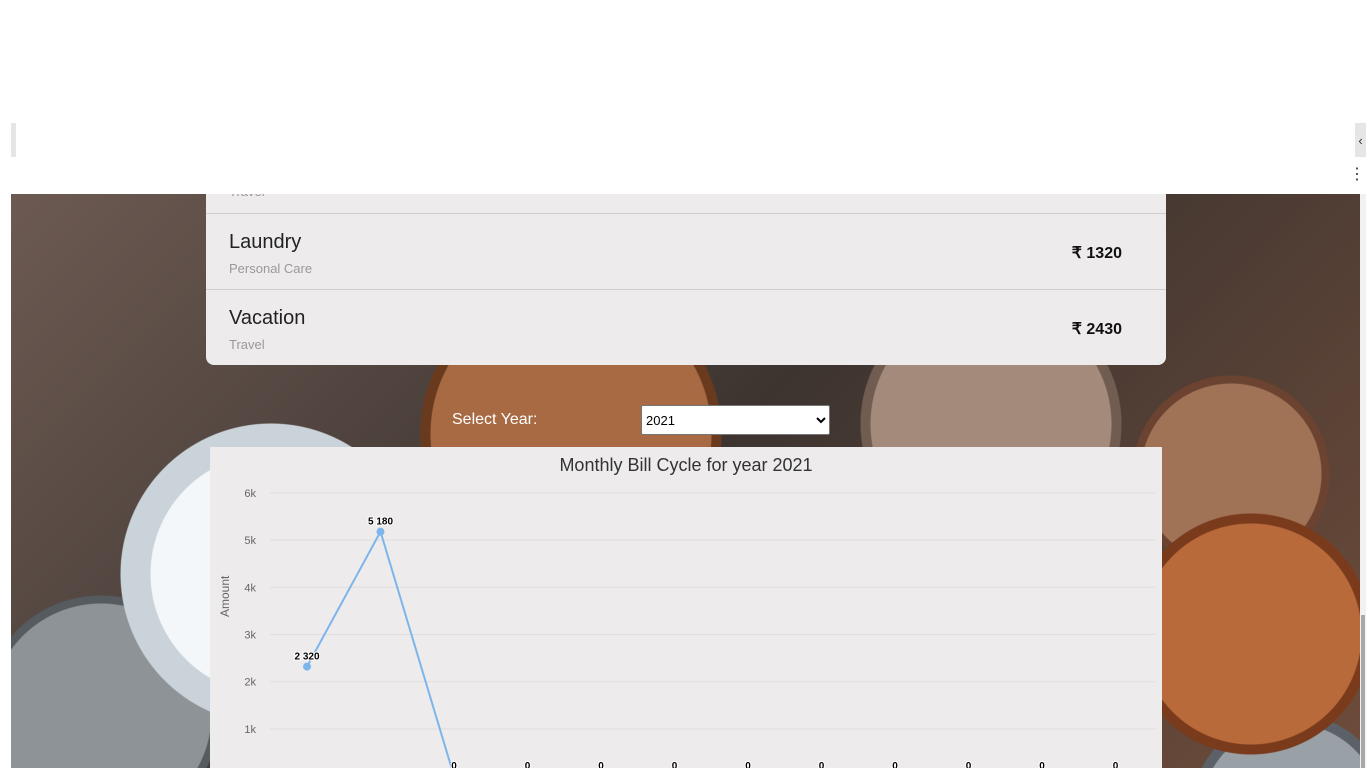  I want to click on expense-category: Personal Care, so click(271, 268).